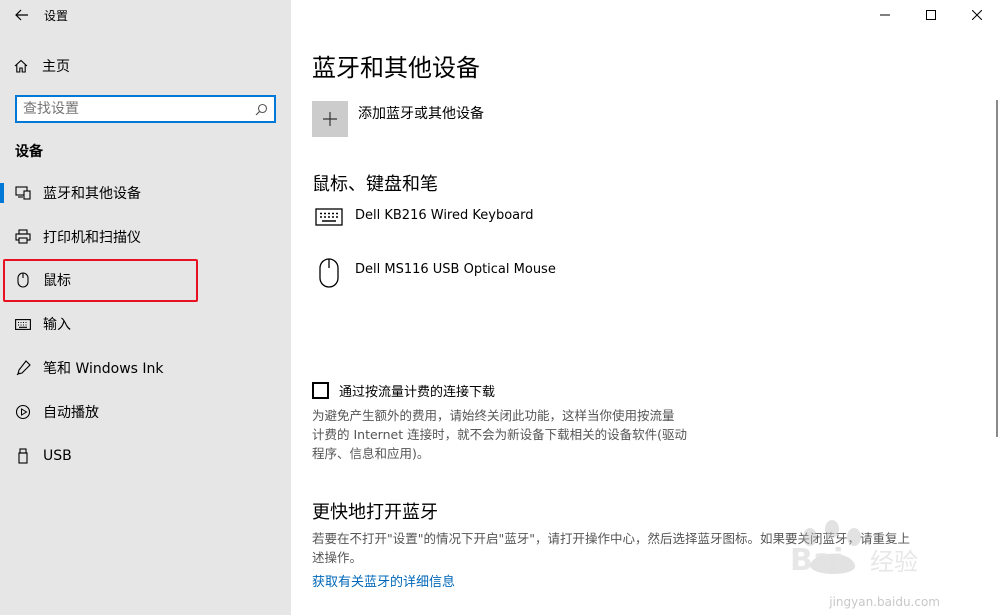  I want to click on usb-icon, so click(23, 456).